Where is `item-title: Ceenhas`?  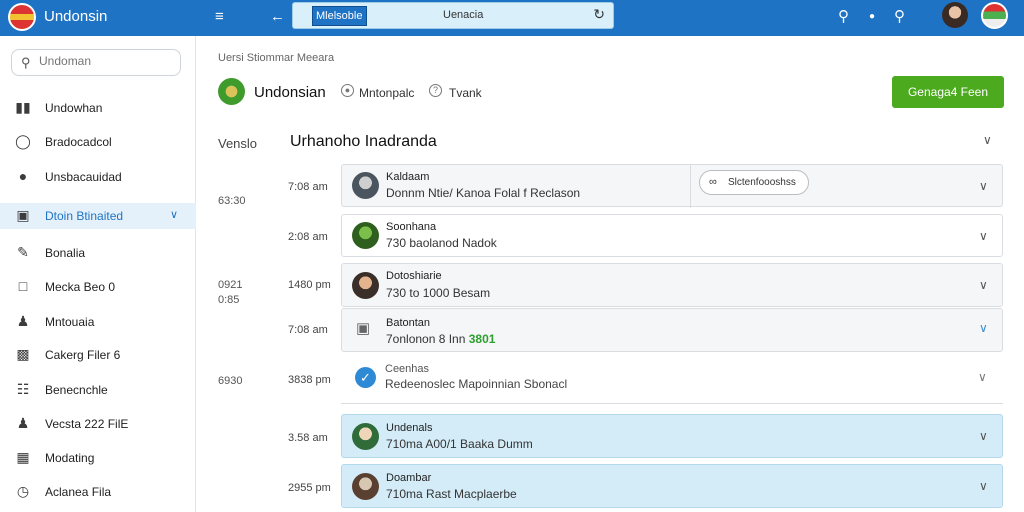 item-title: Ceenhas is located at coordinates (407, 369).